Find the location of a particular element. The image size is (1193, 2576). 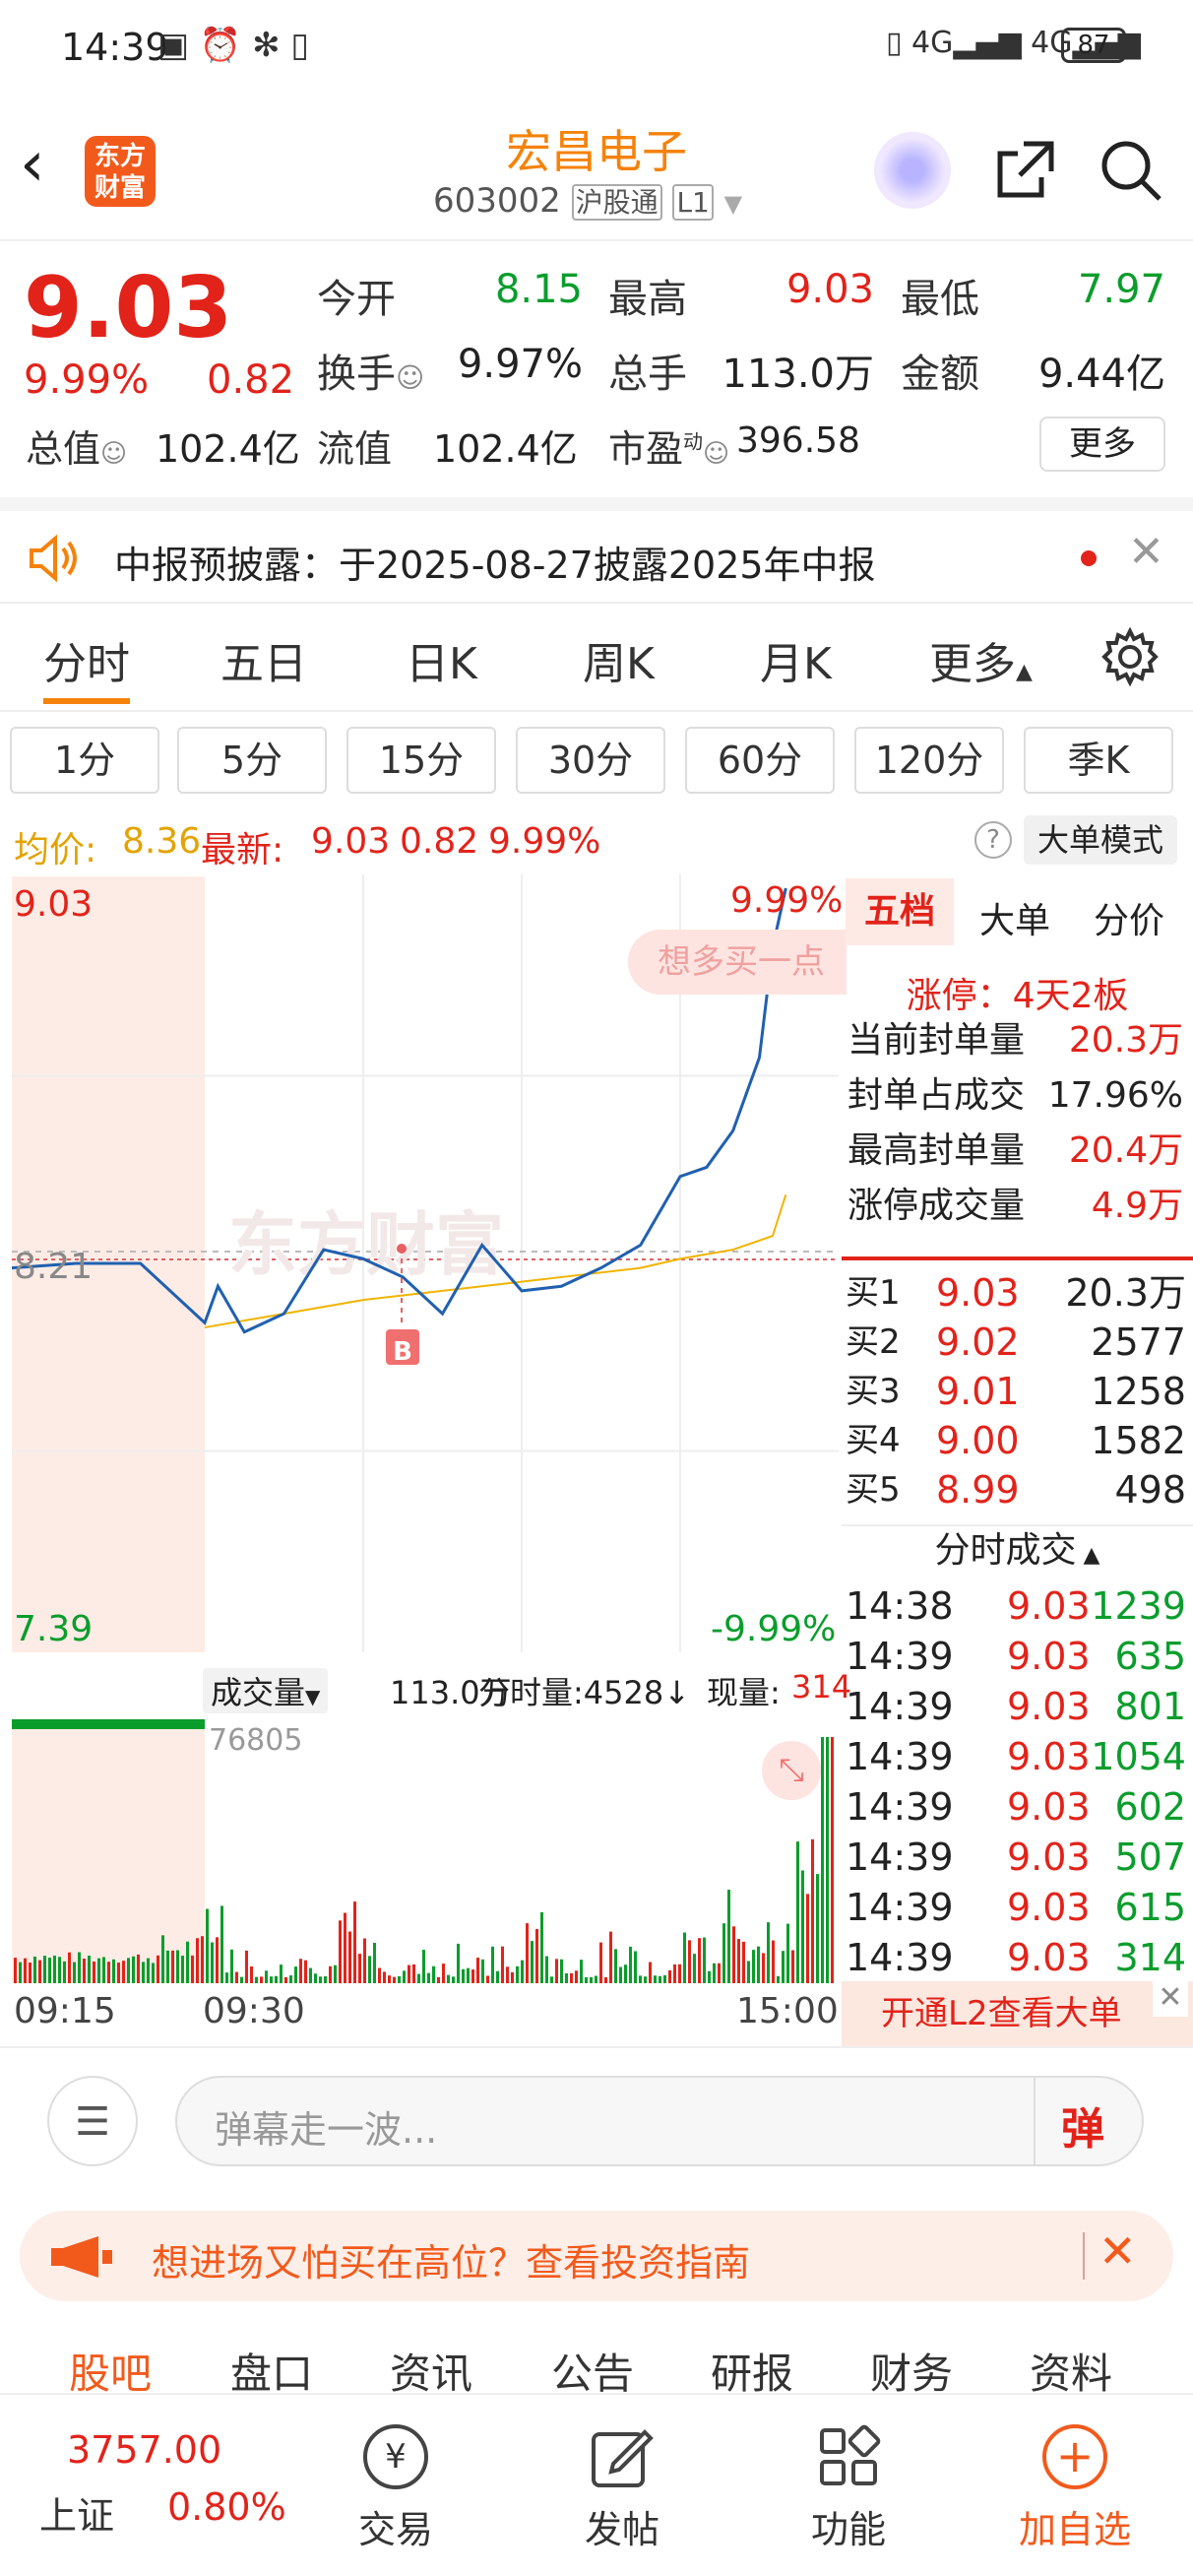

trade-price: 9.03 is located at coordinates (1049, 1907).